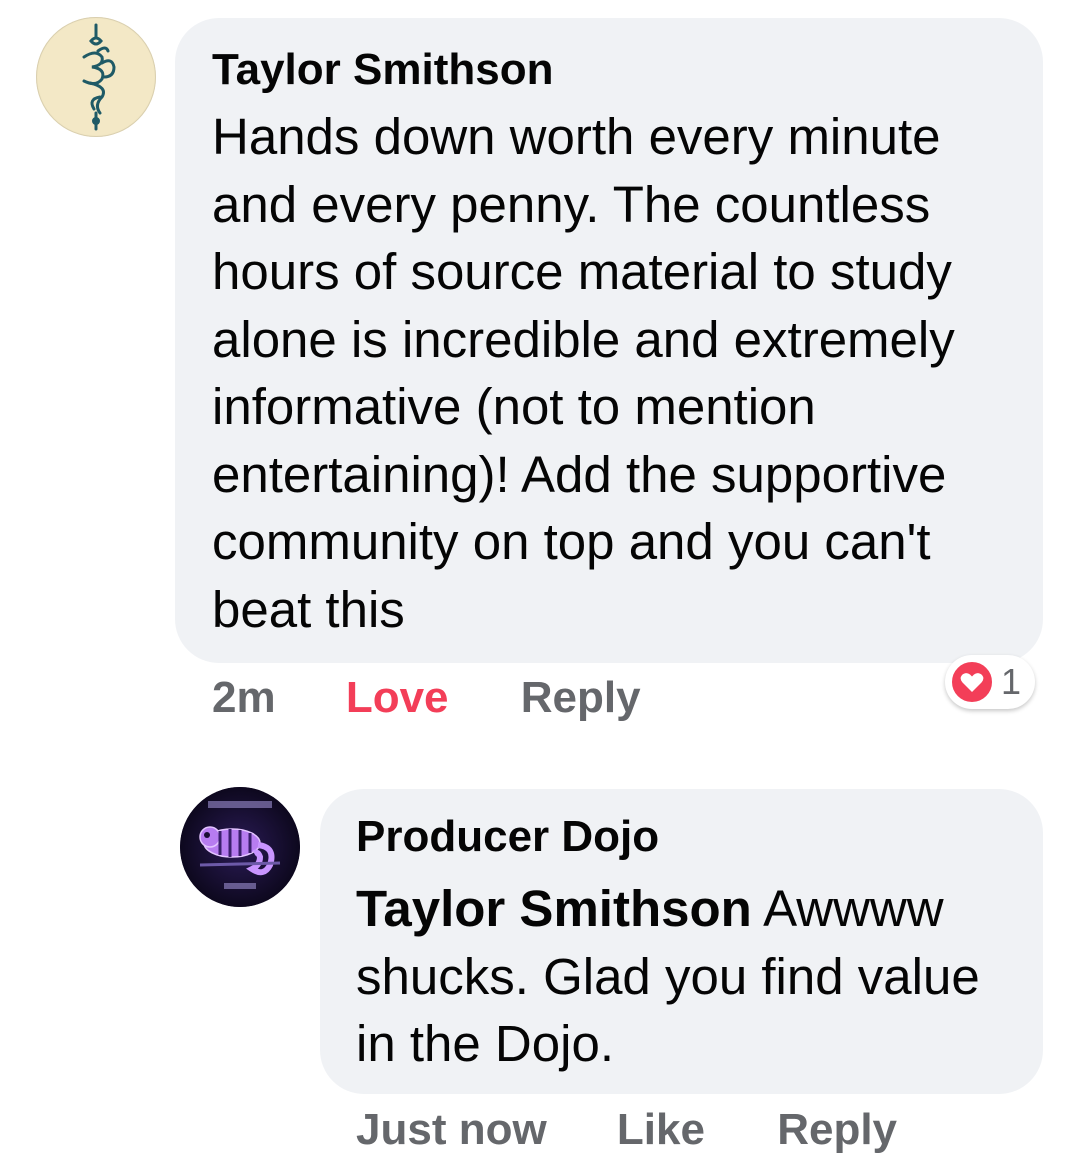 The image size is (1080, 1175). Describe the element at coordinates (972, 682) in the screenshot. I see `heart-icon` at that location.